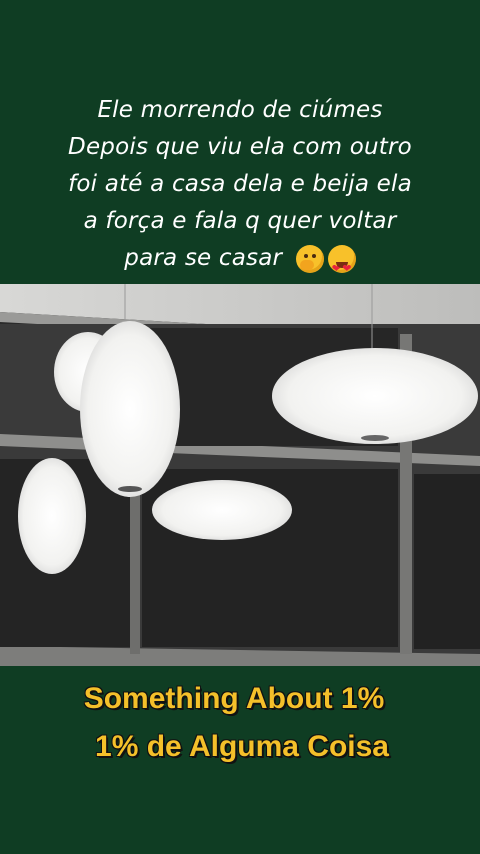 This screenshot has width=480, height=854. Describe the element at coordinates (203, 258) in the screenshot. I see `caption-line-text: para se casar` at that location.